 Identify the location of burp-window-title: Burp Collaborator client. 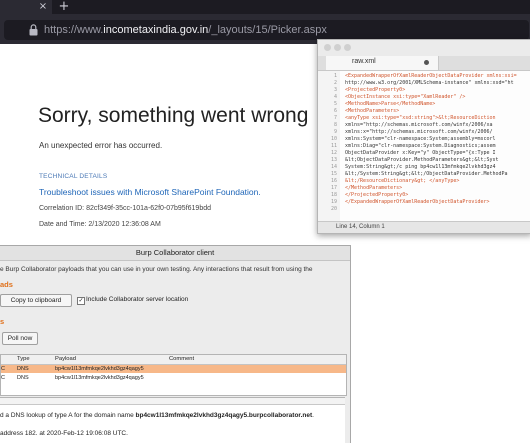
(175, 252).